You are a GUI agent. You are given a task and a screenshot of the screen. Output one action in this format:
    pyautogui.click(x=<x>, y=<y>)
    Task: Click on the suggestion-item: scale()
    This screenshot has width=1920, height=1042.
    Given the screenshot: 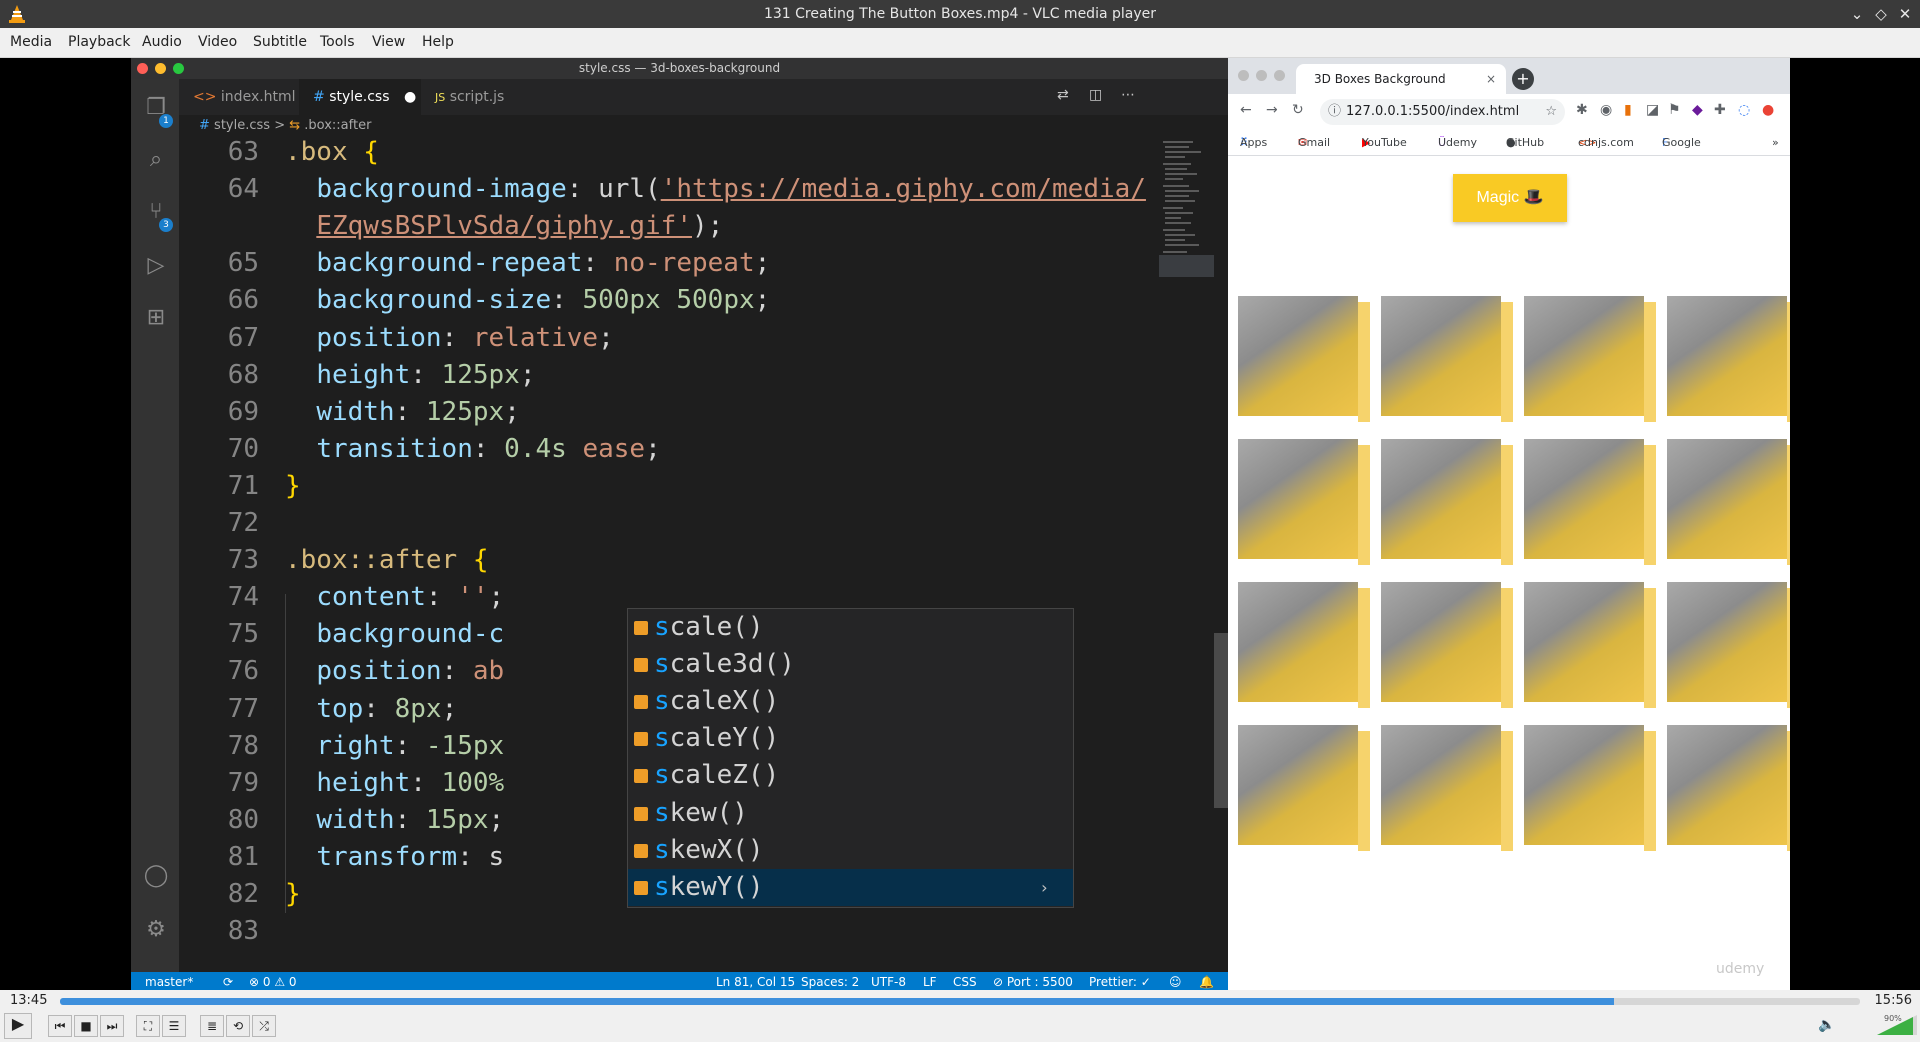 What is the action you would take?
    pyautogui.click(x=850, y=627)
    